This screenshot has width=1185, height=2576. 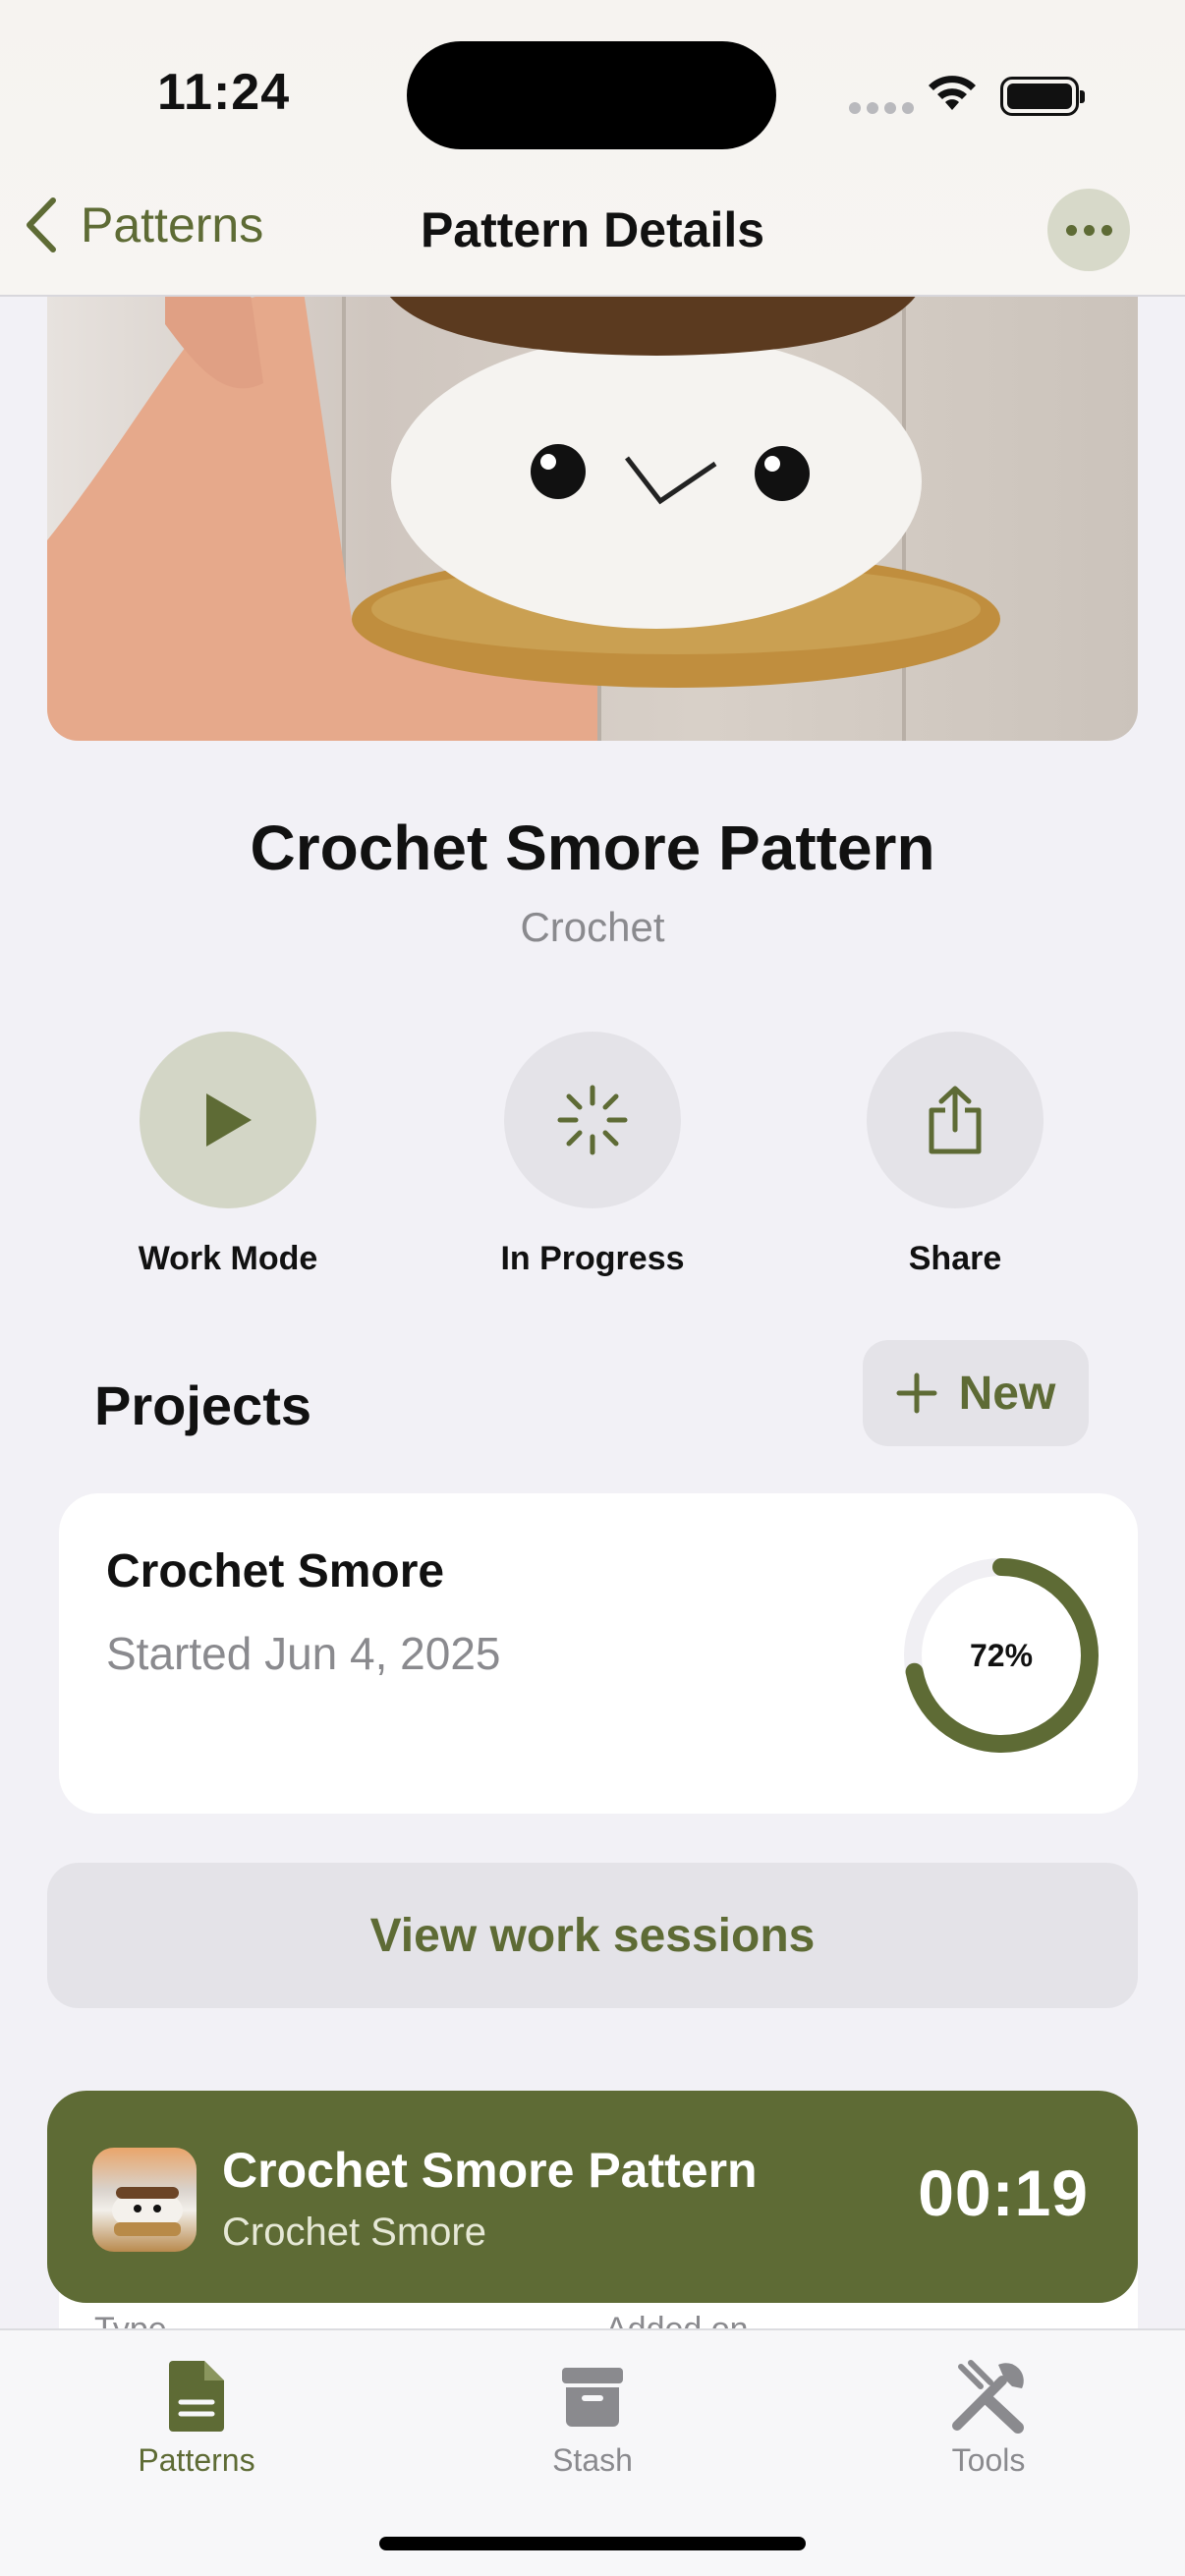 I want to click on in-progress-circle, so click(x=592, y=1120).